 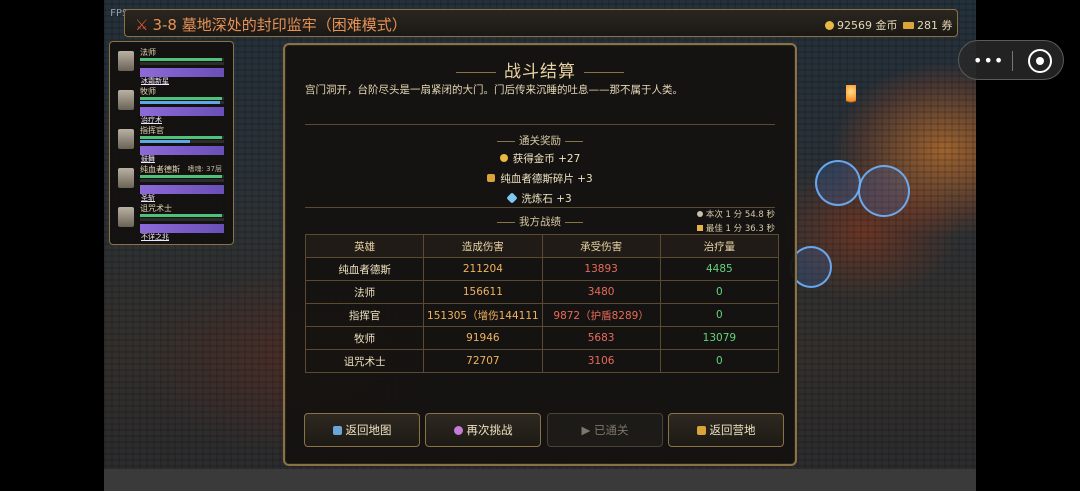 What do you see at coordinates (851, 96) in the screenshot?
I see `torch-decoration` at bounding box center [851, 96].